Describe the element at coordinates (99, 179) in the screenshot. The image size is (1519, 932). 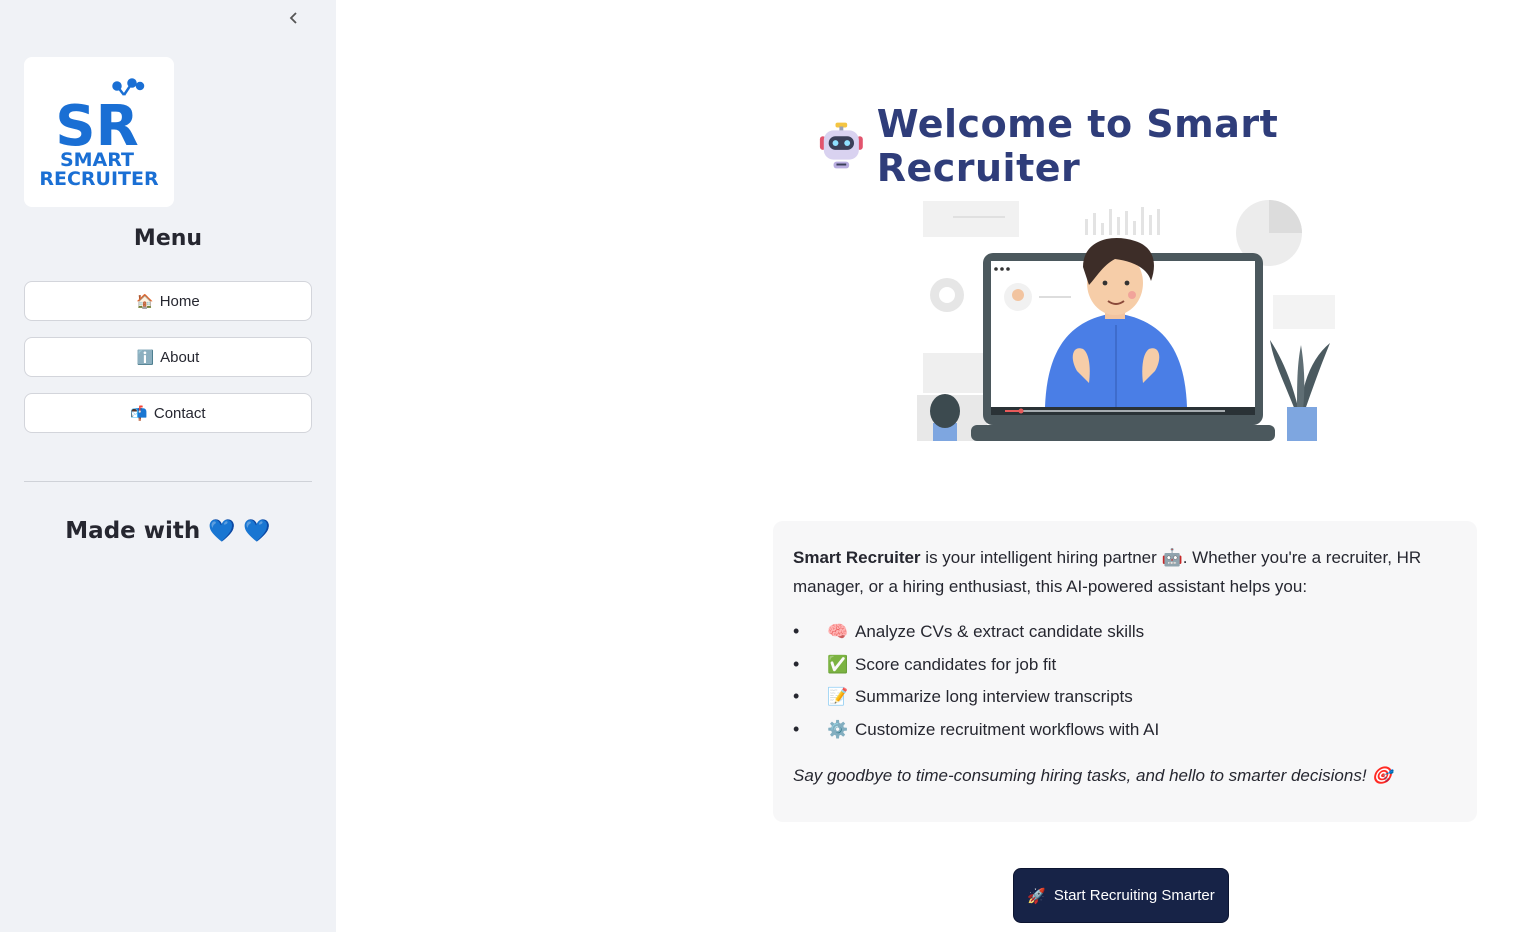
I see `logo-line2: RECRUITER` at that location.